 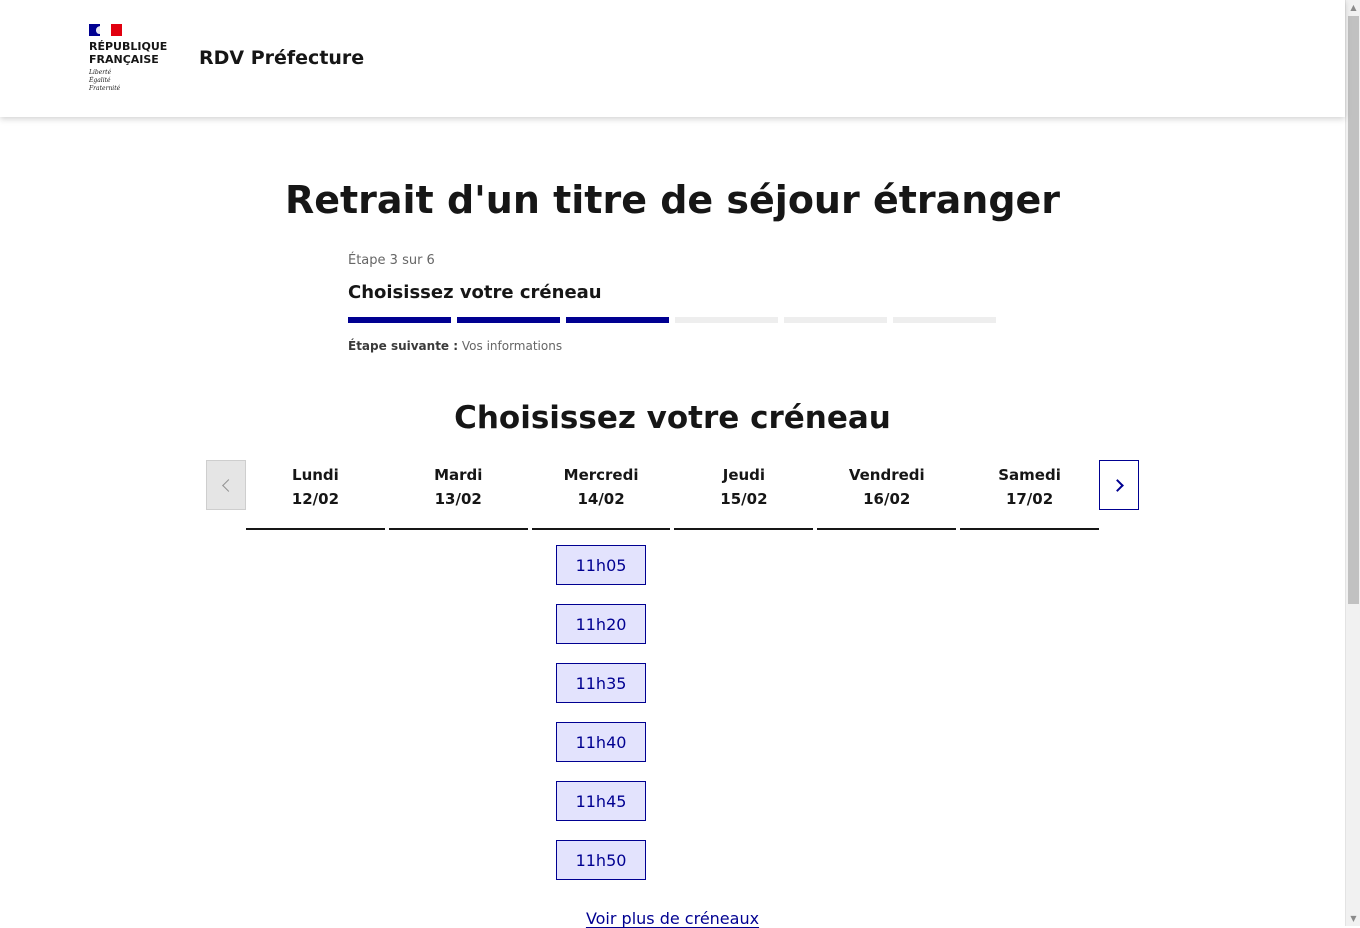 I want to click on day-name: Mardi, so click(x=458, y=475).